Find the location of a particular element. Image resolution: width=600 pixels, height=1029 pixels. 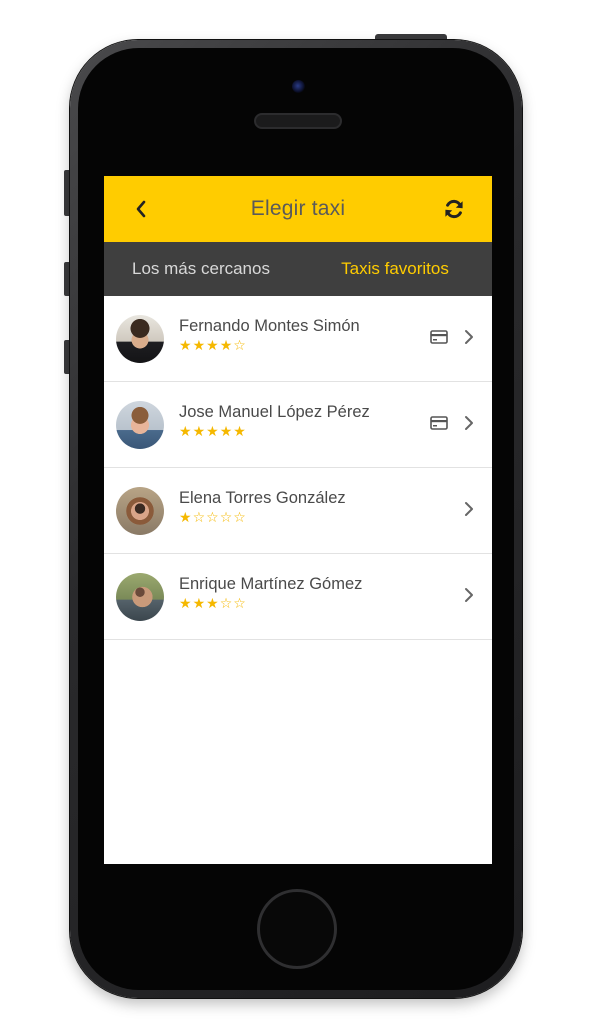

tab-bar: Los más cercanos Taxis favoritos is located at coordinates (298, 269).